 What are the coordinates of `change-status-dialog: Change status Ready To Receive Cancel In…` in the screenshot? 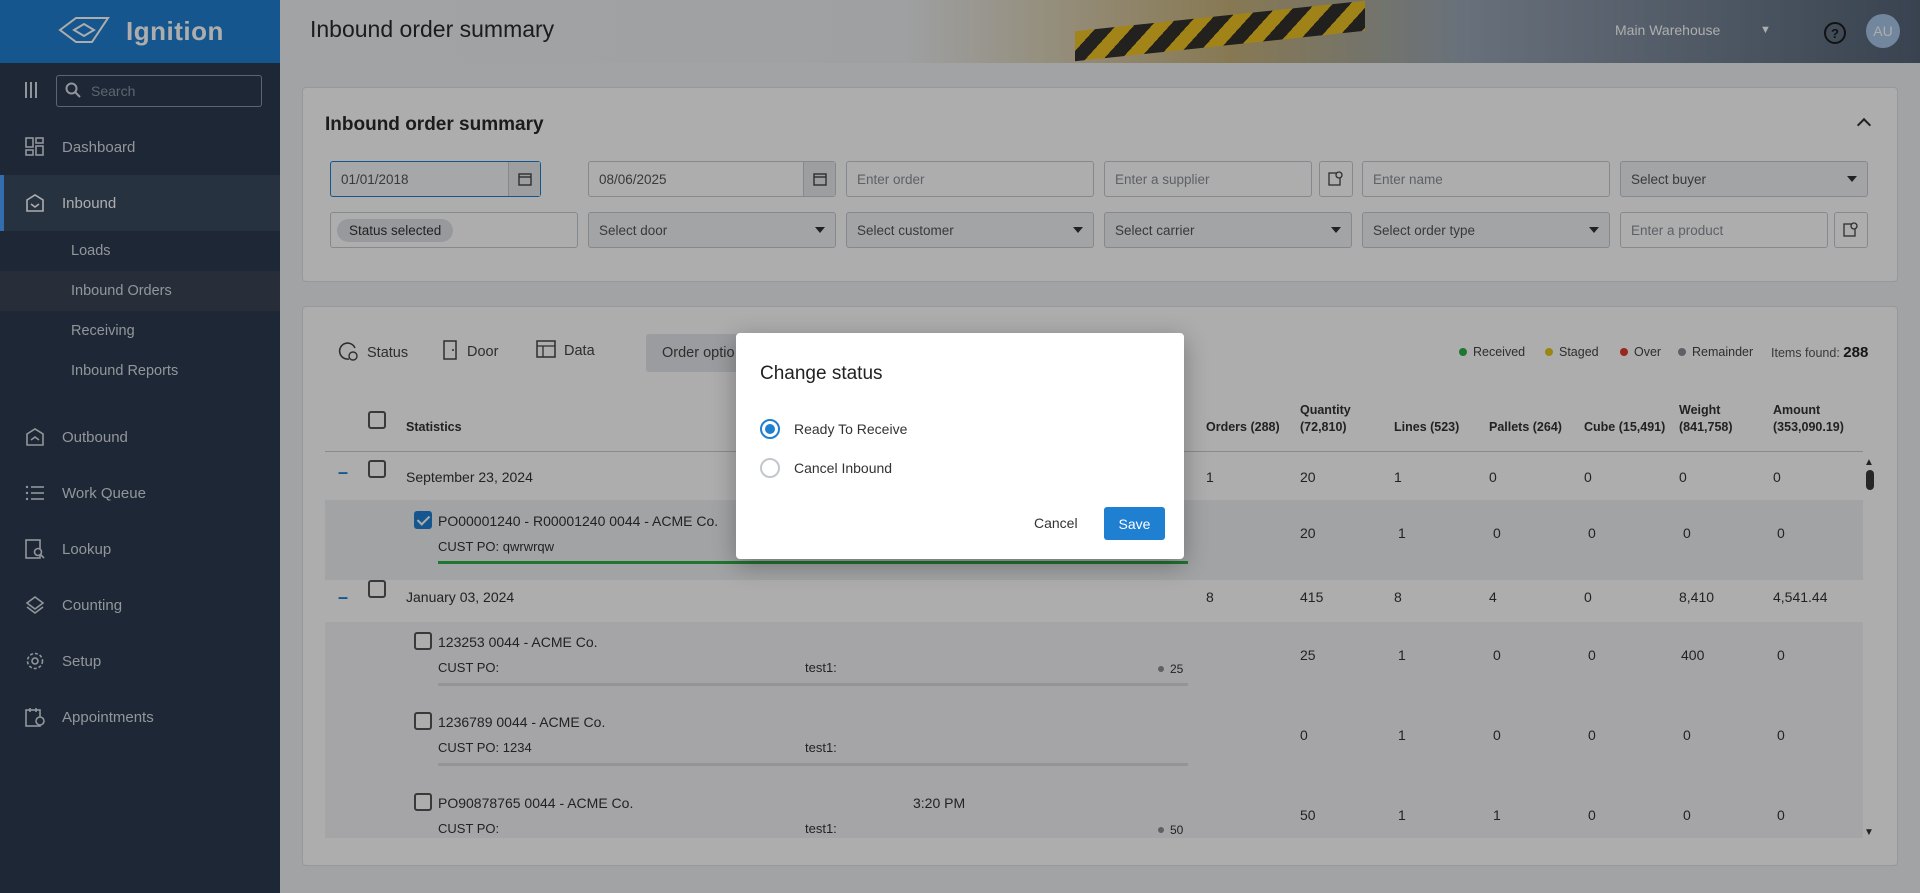 It's located at (960, 446).